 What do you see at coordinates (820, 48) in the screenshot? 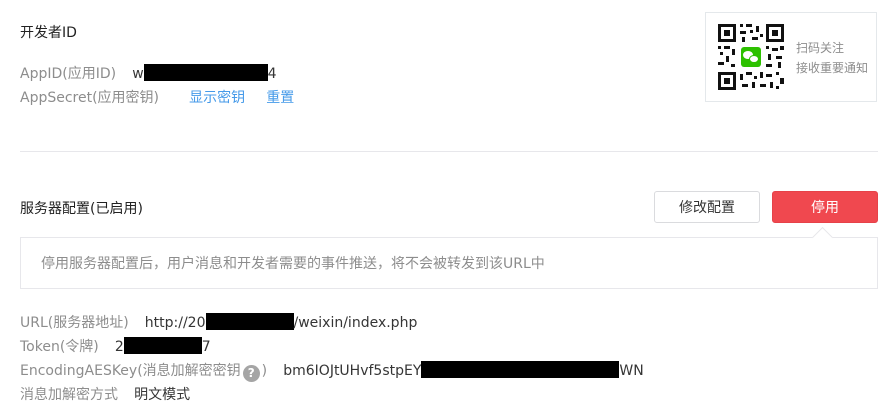
I see `qr-text-line1: 扫码关注` at bounding box center [820, 48].